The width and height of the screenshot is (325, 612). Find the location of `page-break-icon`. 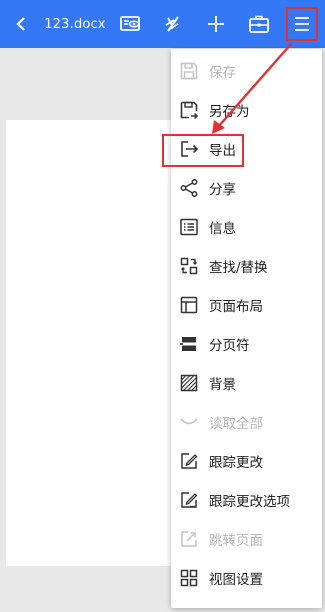

page-break-icon is located at coordinates (189, 344).